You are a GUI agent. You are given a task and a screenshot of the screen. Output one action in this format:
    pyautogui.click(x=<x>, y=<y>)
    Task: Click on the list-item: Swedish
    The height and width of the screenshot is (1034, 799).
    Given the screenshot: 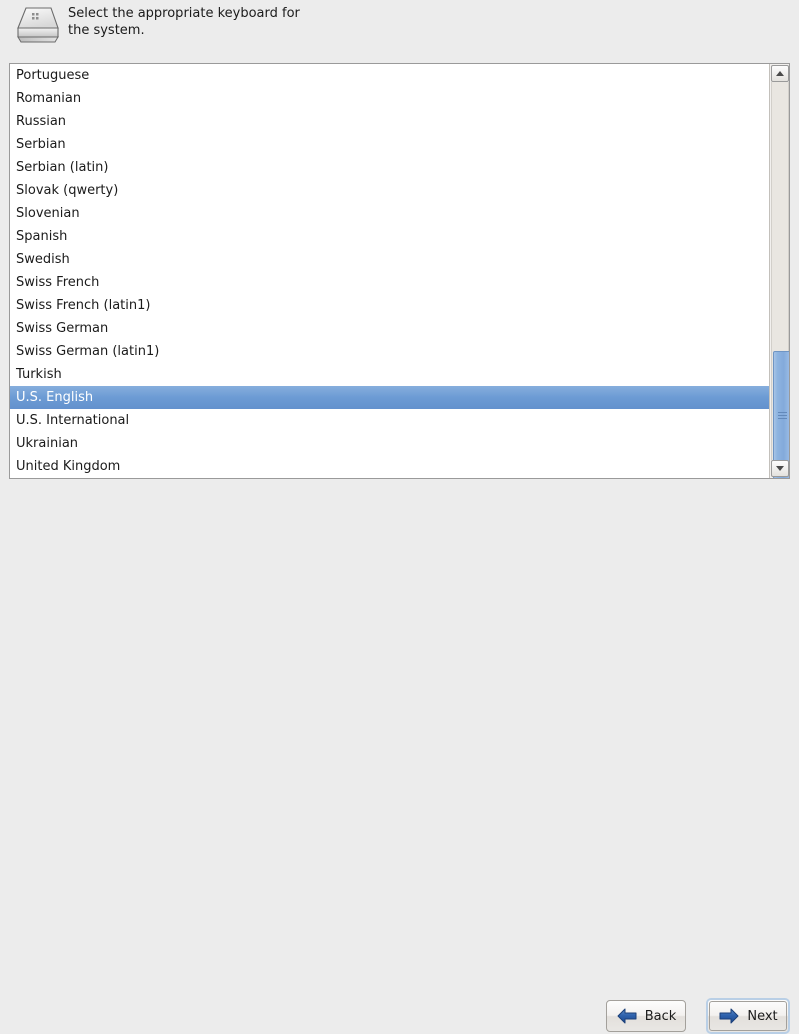 What is the action you would take?
    pyautogui.click(x=389, y=259)
    